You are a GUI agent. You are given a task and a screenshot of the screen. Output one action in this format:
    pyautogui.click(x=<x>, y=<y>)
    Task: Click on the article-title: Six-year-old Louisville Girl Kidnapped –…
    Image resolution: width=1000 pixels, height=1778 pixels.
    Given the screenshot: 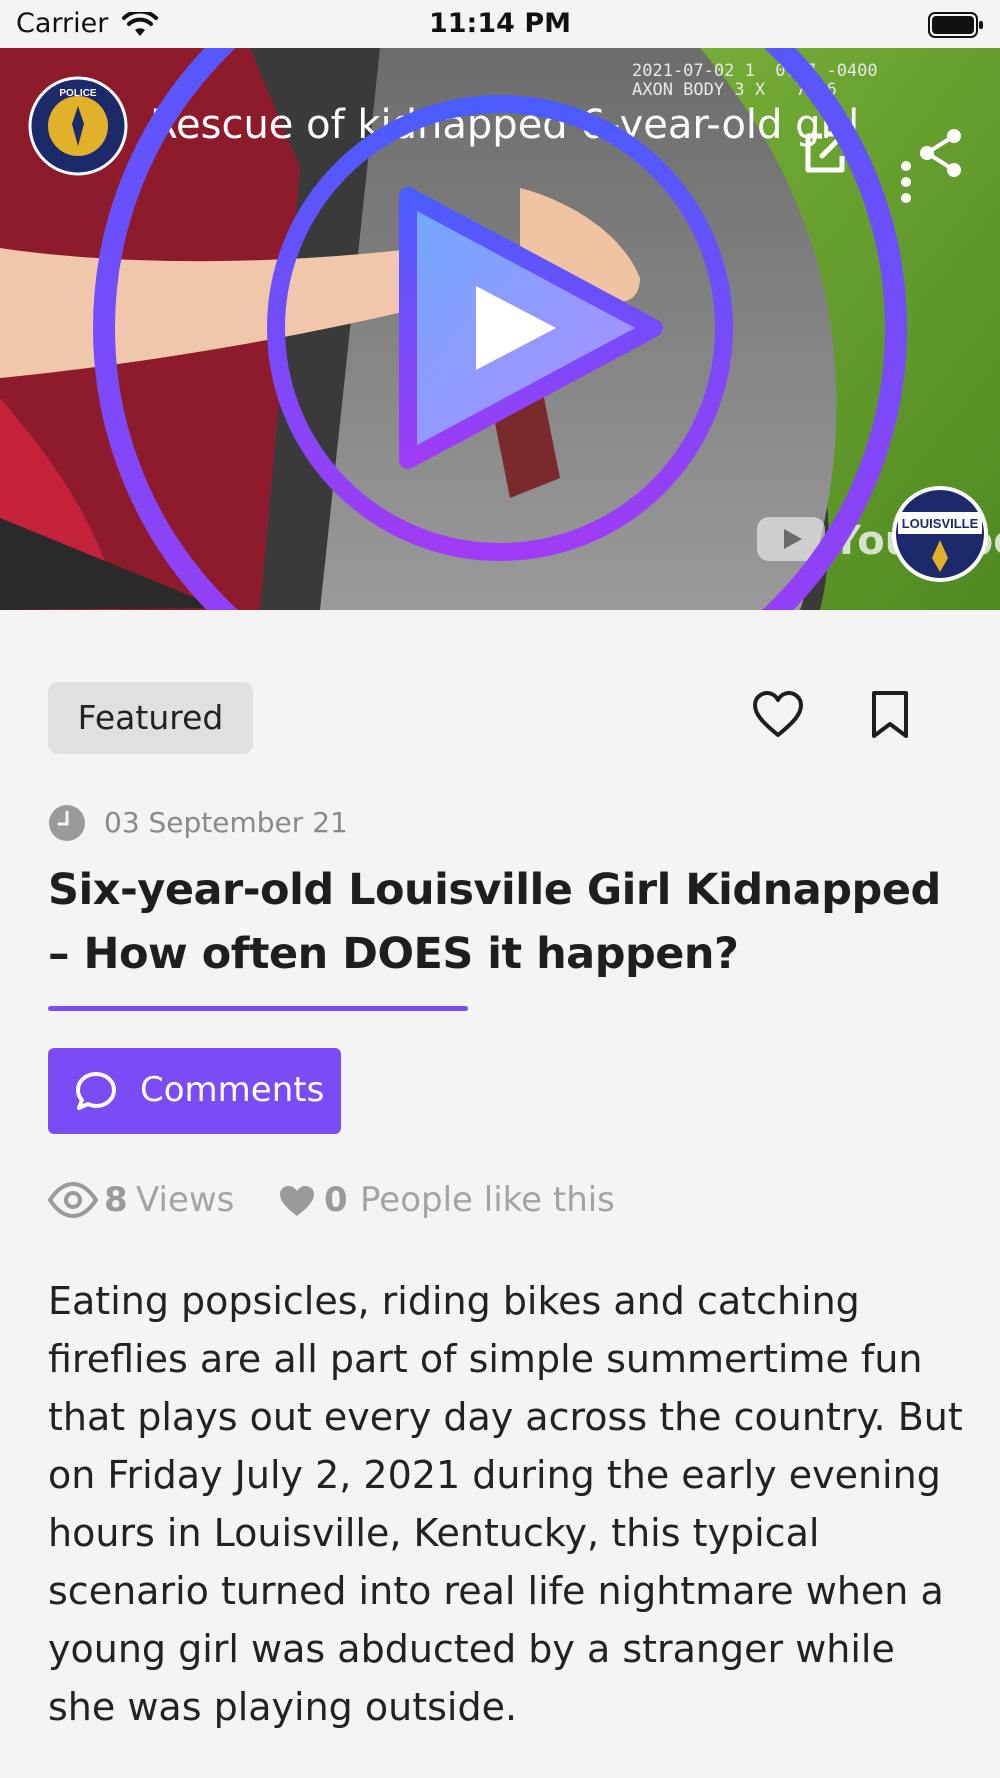 What is the action you would take?
    pyautogui.click(x=494, y=922)
    